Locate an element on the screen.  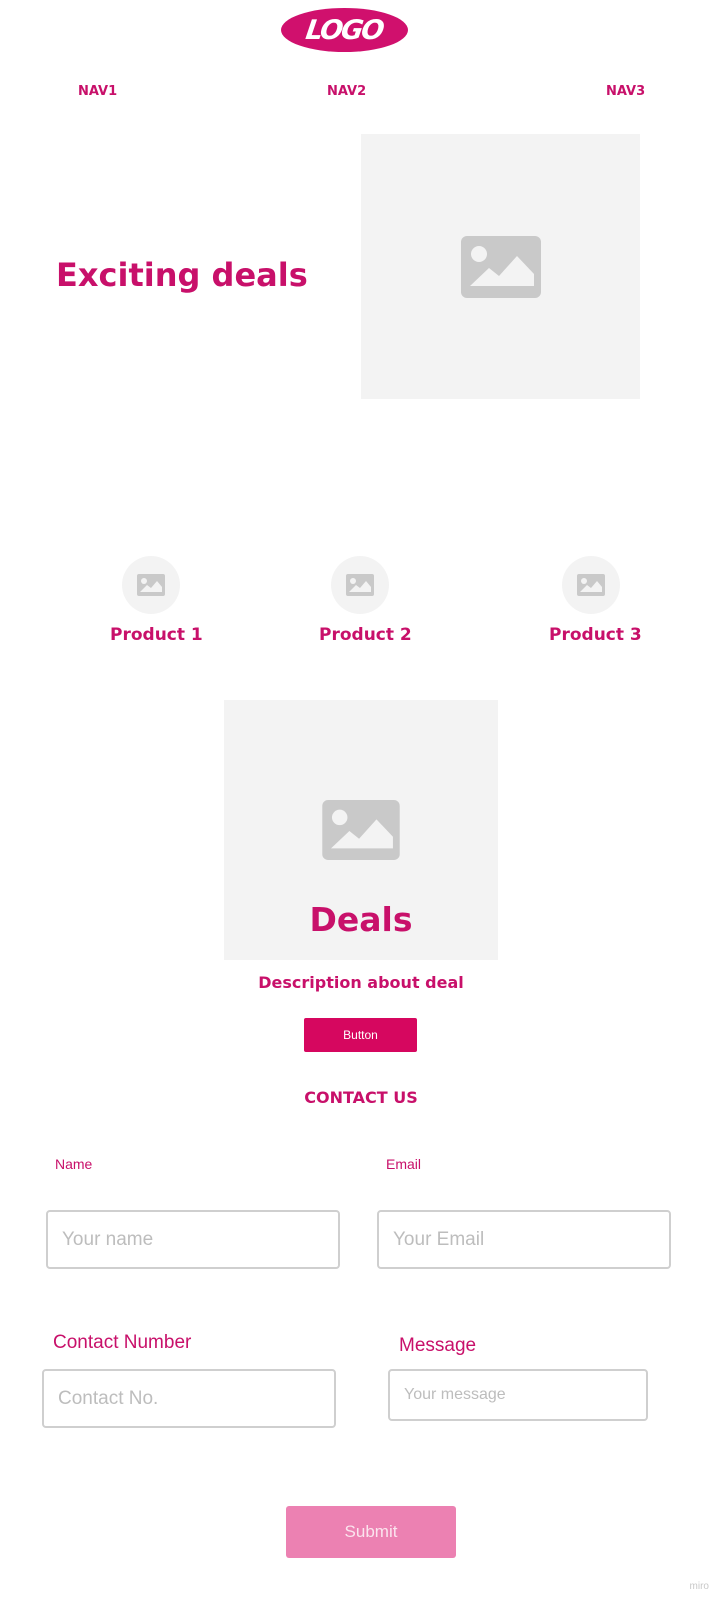
contact-number-input is located at coordinates (189, 1398).